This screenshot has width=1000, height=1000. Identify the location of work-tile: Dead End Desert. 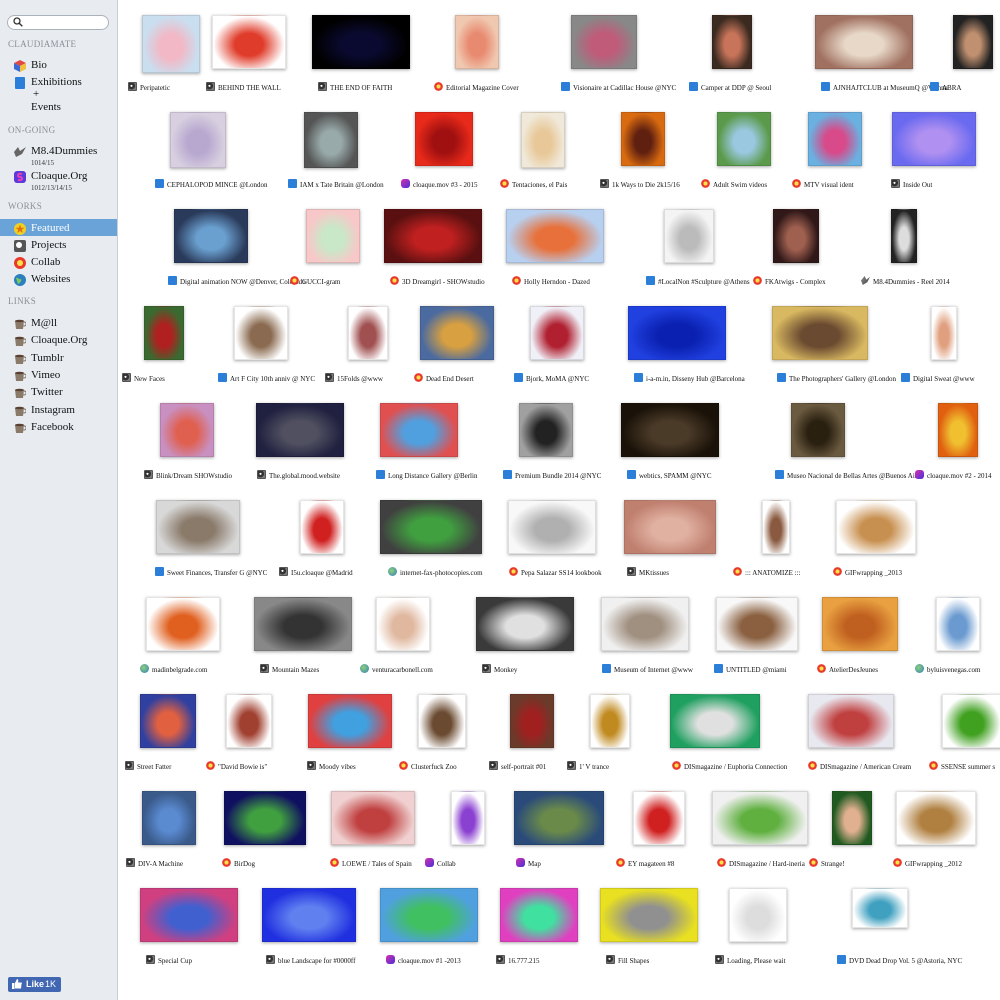
(462, 348).